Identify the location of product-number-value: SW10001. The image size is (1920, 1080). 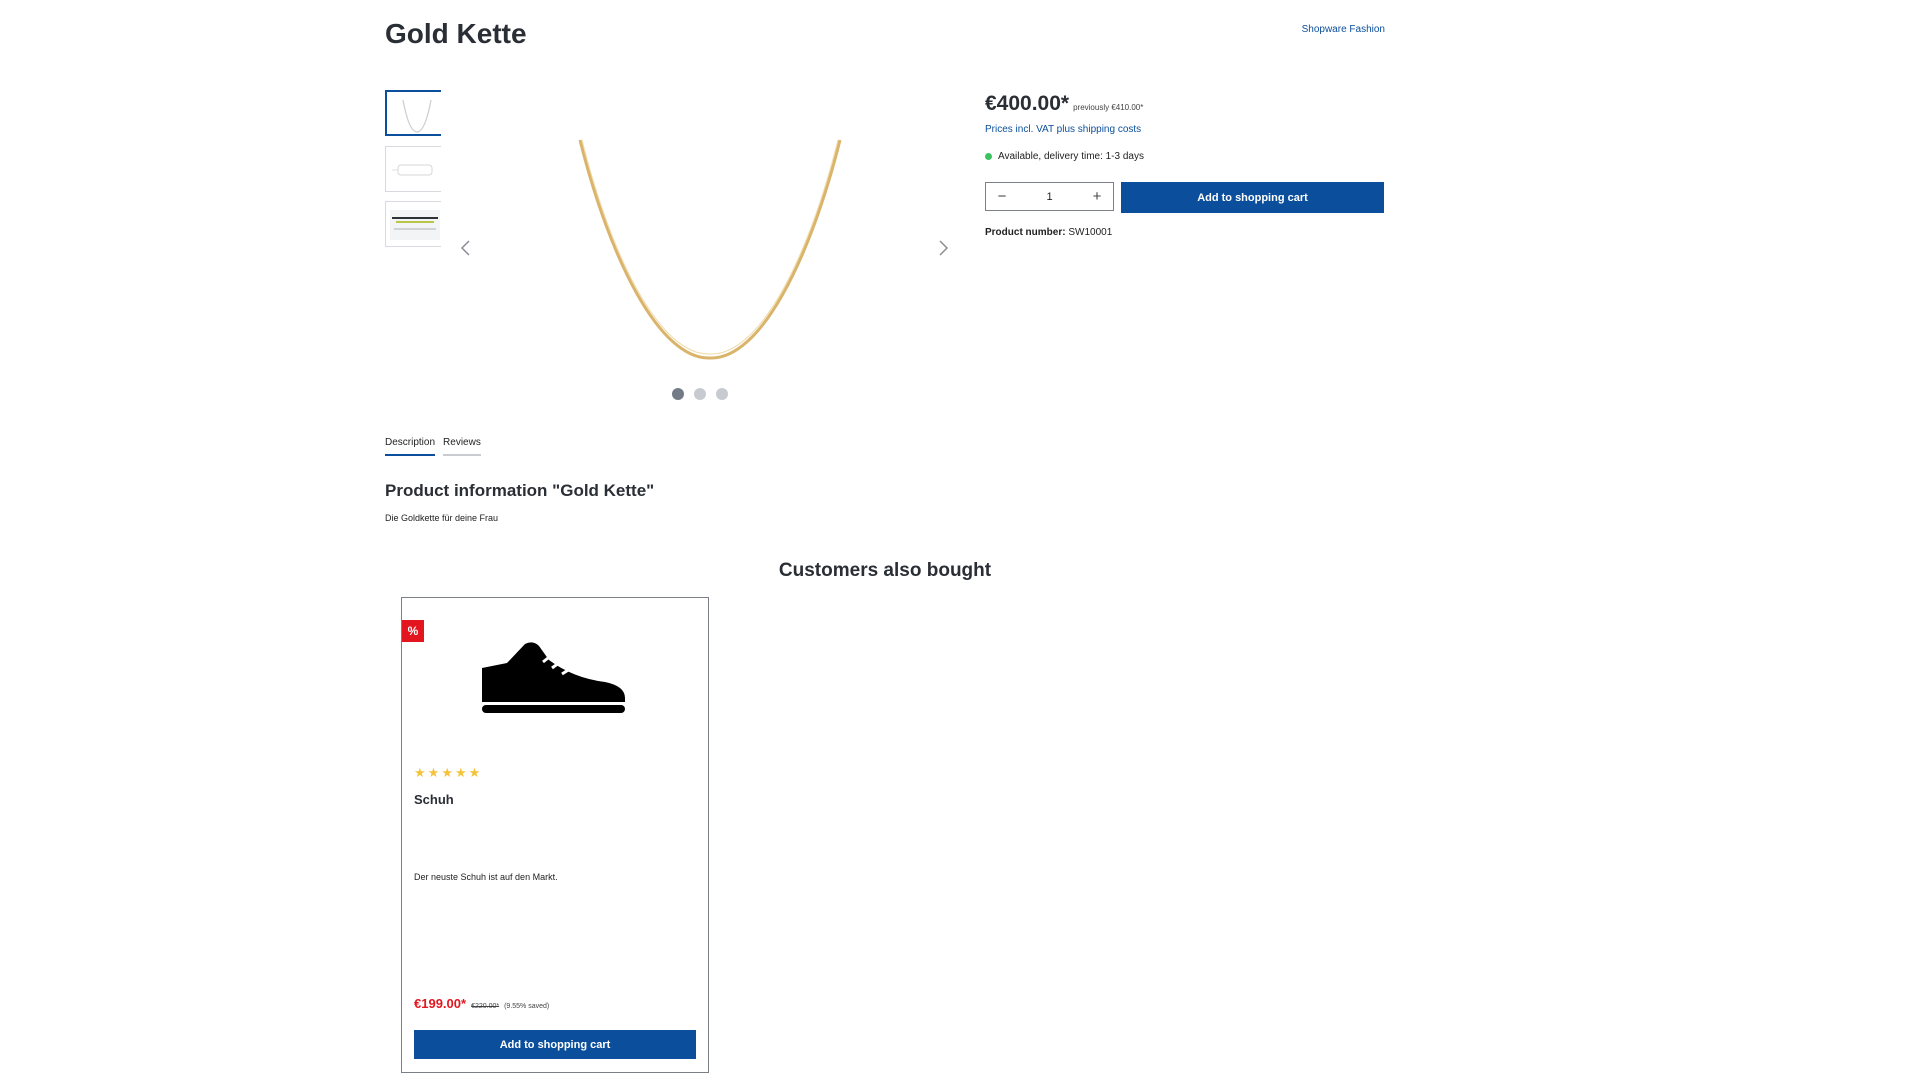
(1090, 232).